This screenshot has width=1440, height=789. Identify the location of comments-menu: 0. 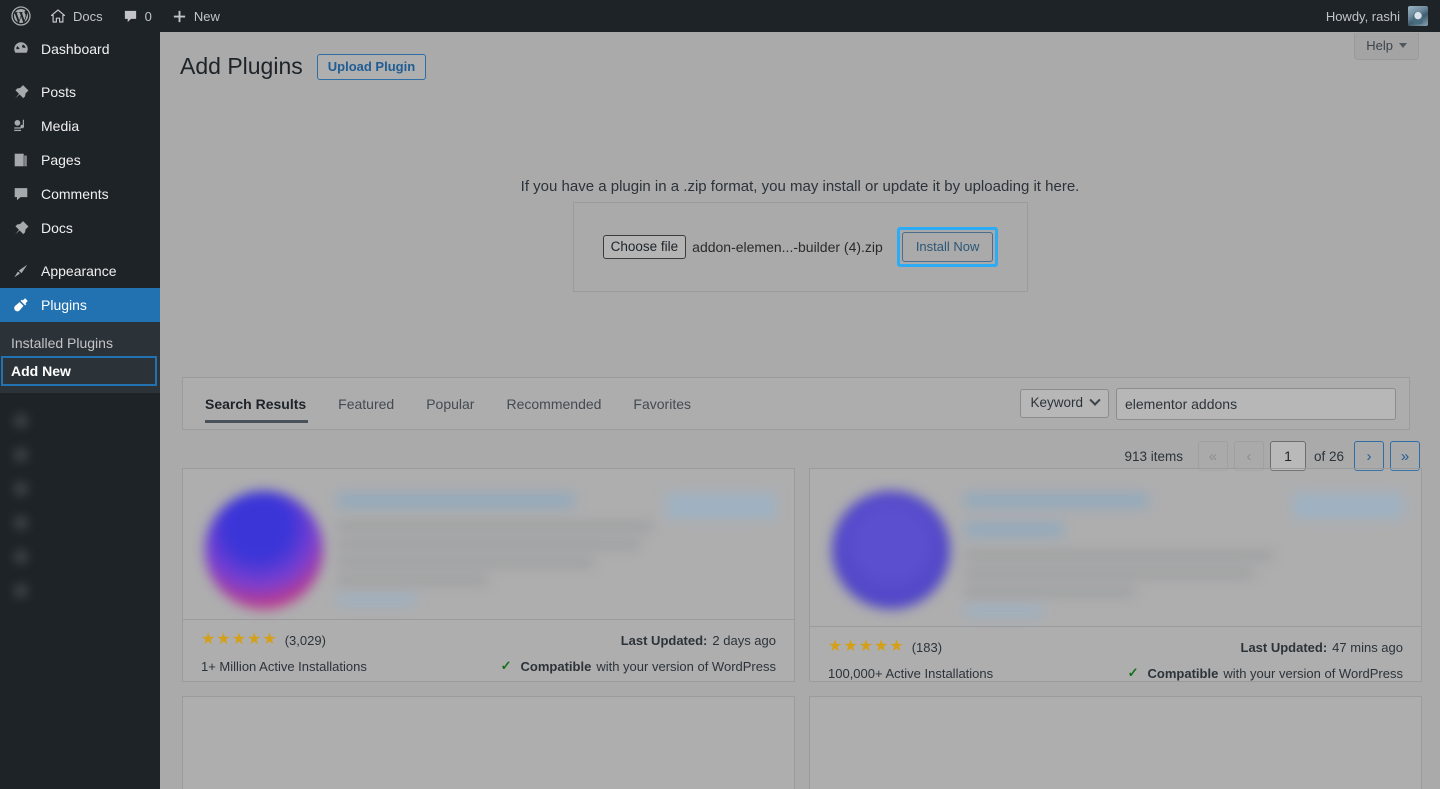
(137, 16).